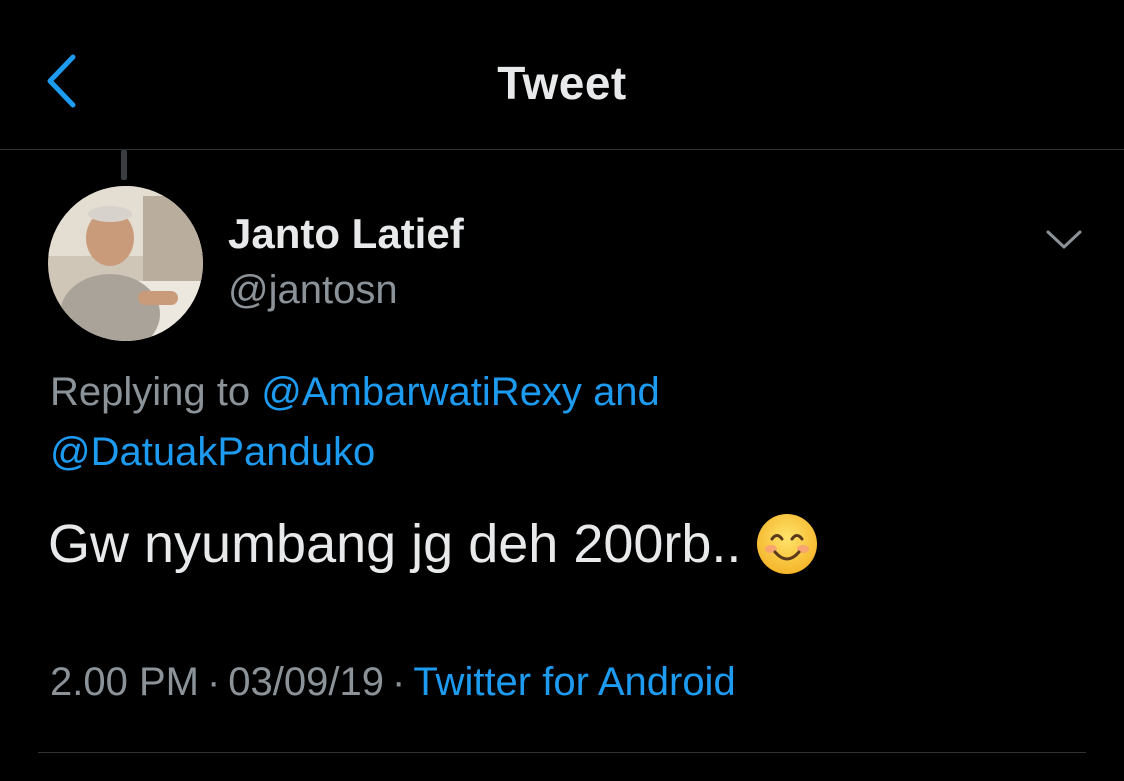  I want to click on tweet-metadata: 2.00 PM · 03/09/19 · Twitter for Android, so click(393, 682).